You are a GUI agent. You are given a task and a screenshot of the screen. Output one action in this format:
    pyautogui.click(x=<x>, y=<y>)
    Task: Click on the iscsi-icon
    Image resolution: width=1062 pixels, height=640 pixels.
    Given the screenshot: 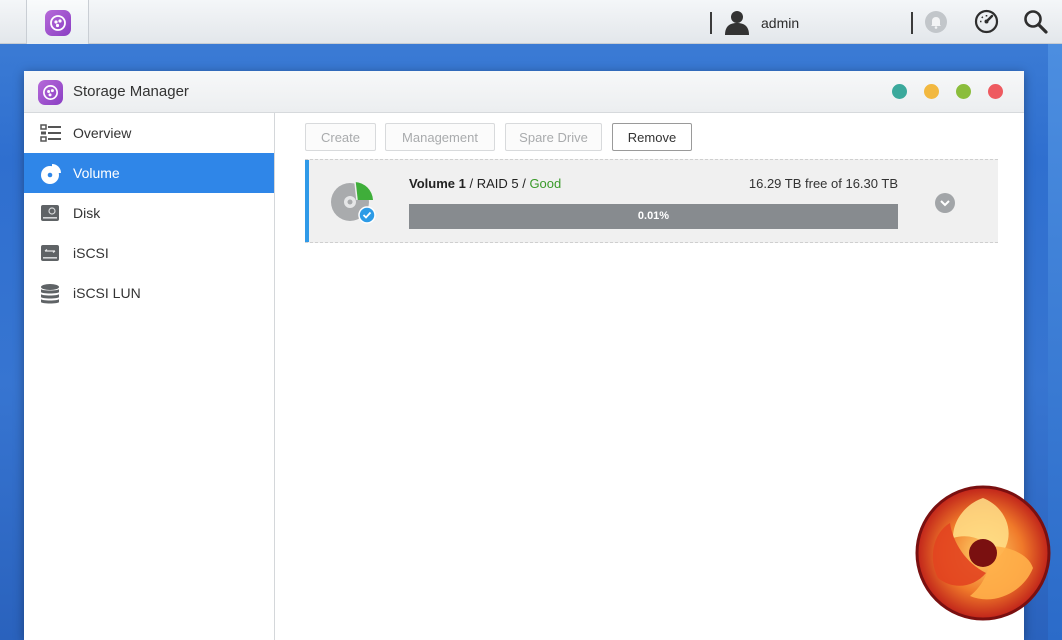 What is the action you would take?
    pyautogui.click(x=50, y=253)
    